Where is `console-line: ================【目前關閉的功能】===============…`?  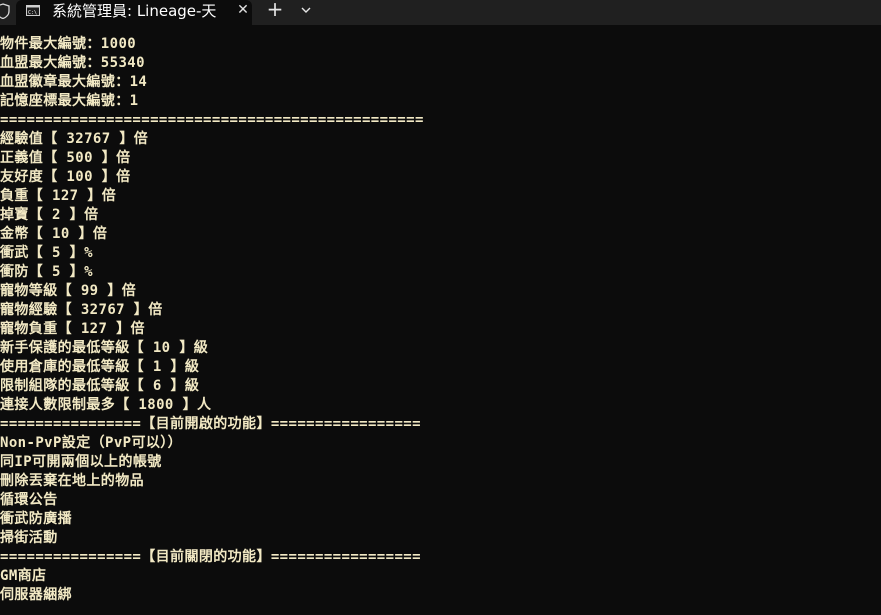
console-line: ================【目前關閉的功能】===============… is located at coordinates (210, 557).